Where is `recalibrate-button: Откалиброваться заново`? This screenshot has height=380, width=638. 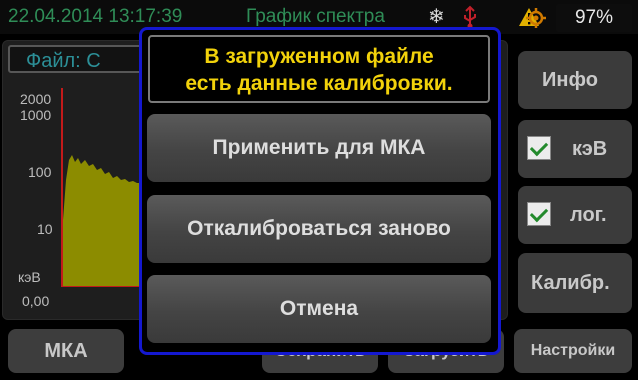
recalibrate-button: Откалиброваться заново is located at coordinates (319, 229).